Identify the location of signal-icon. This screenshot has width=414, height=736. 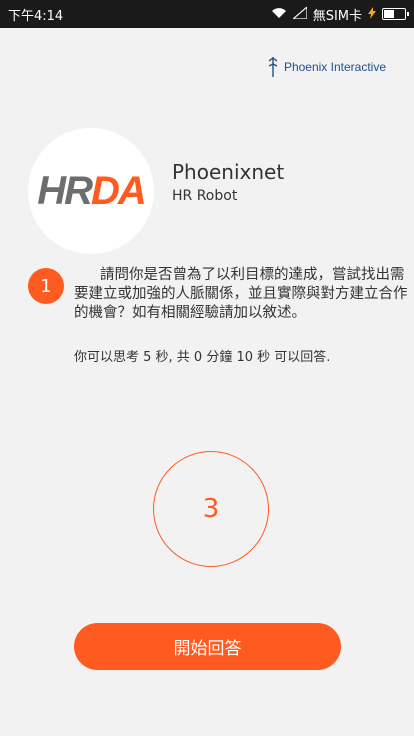
(299, 13).